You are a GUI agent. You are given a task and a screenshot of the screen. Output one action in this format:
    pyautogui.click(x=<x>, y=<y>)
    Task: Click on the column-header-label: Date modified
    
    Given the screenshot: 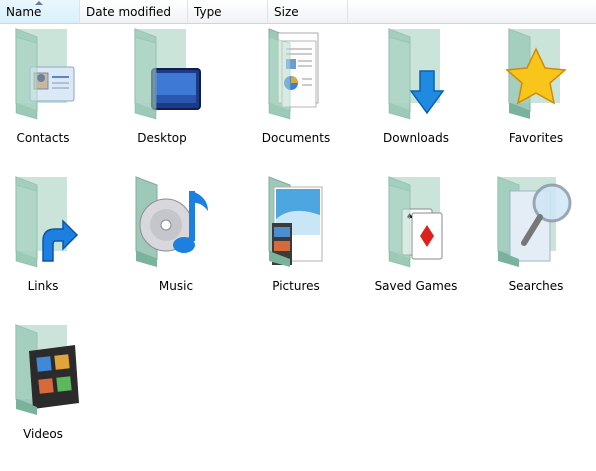 What is the action you would take?
    pyautogui.click(x=129, y=12)
    